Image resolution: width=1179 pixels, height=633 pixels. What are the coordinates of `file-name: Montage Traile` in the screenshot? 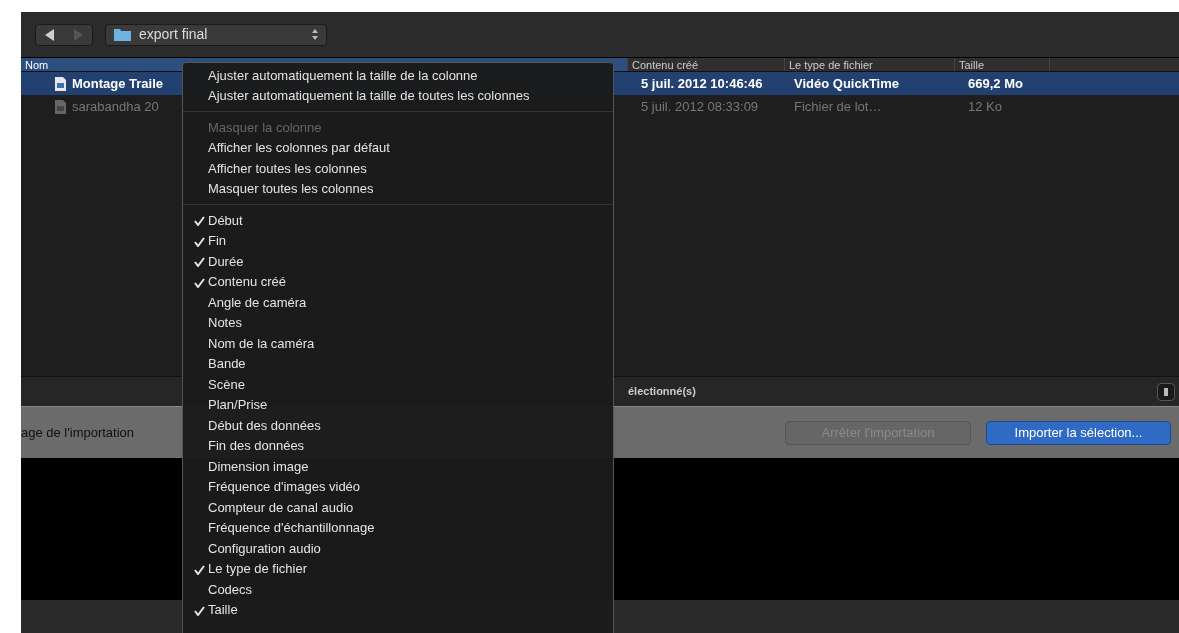 It's located at (118, 83).